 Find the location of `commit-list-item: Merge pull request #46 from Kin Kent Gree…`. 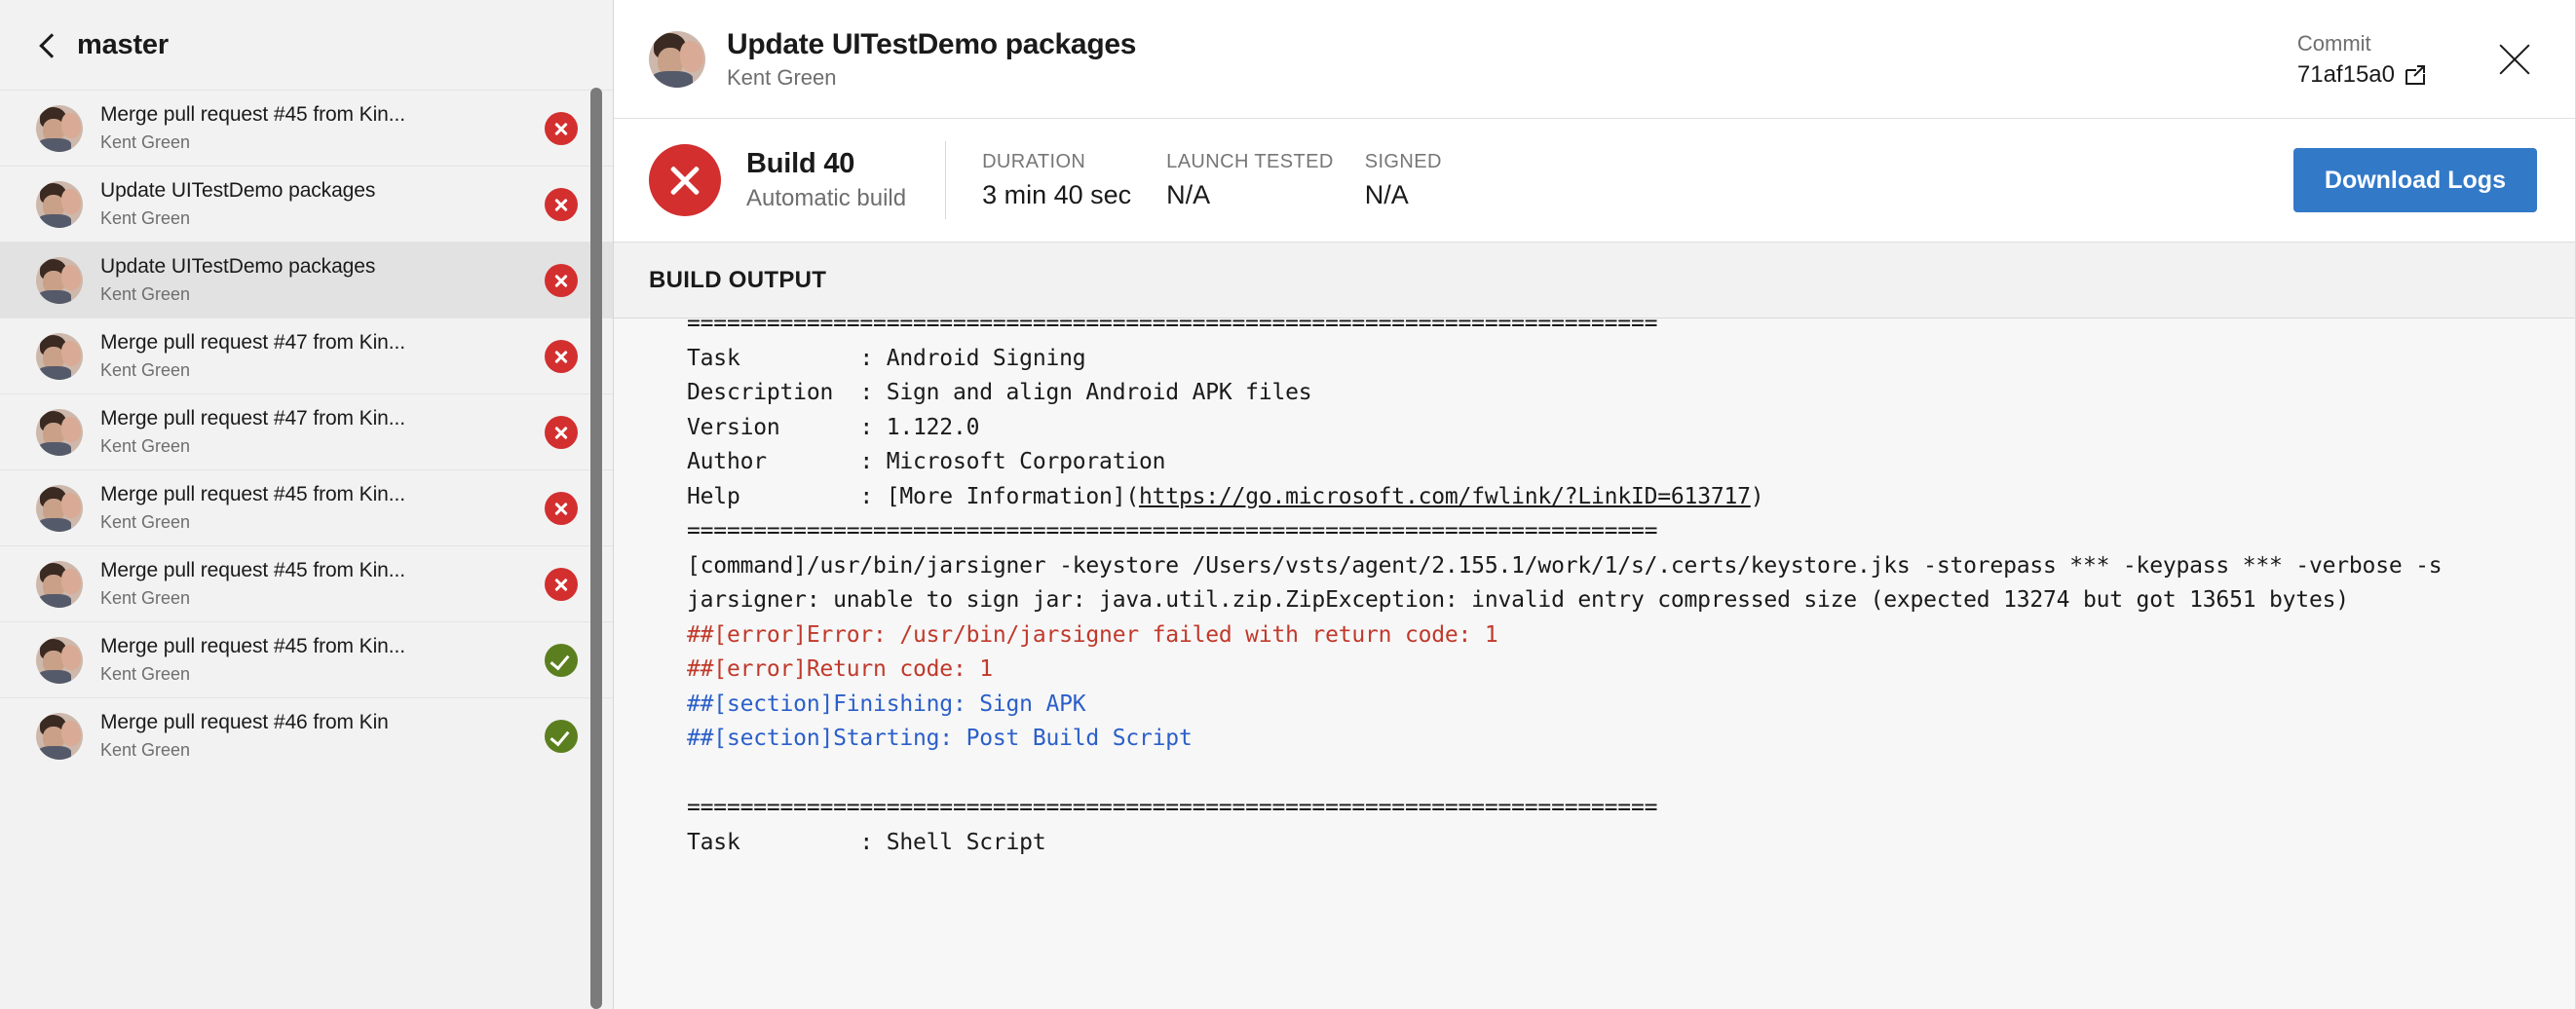

commit-list-item: Merge pull request #46 from Kin Kent Gree… is located at coordinates (307, 735).